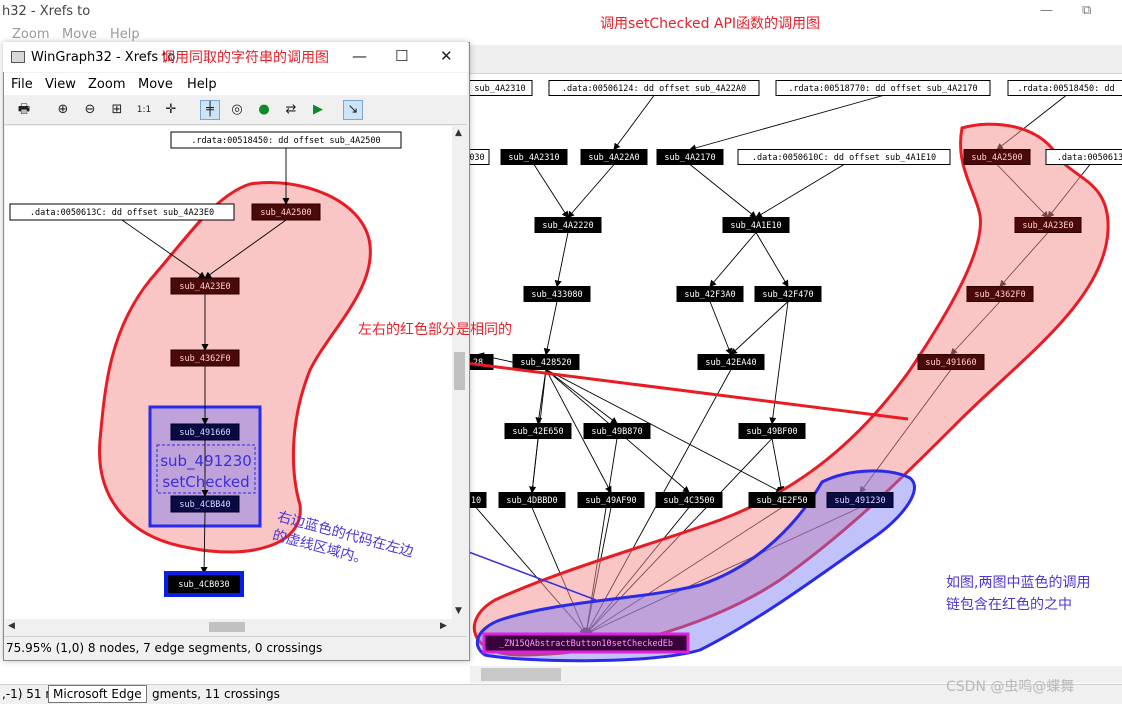 This screenshot has height=704, width=1122. I want to click on graph-node: sub_42E650, so click(538, 431).